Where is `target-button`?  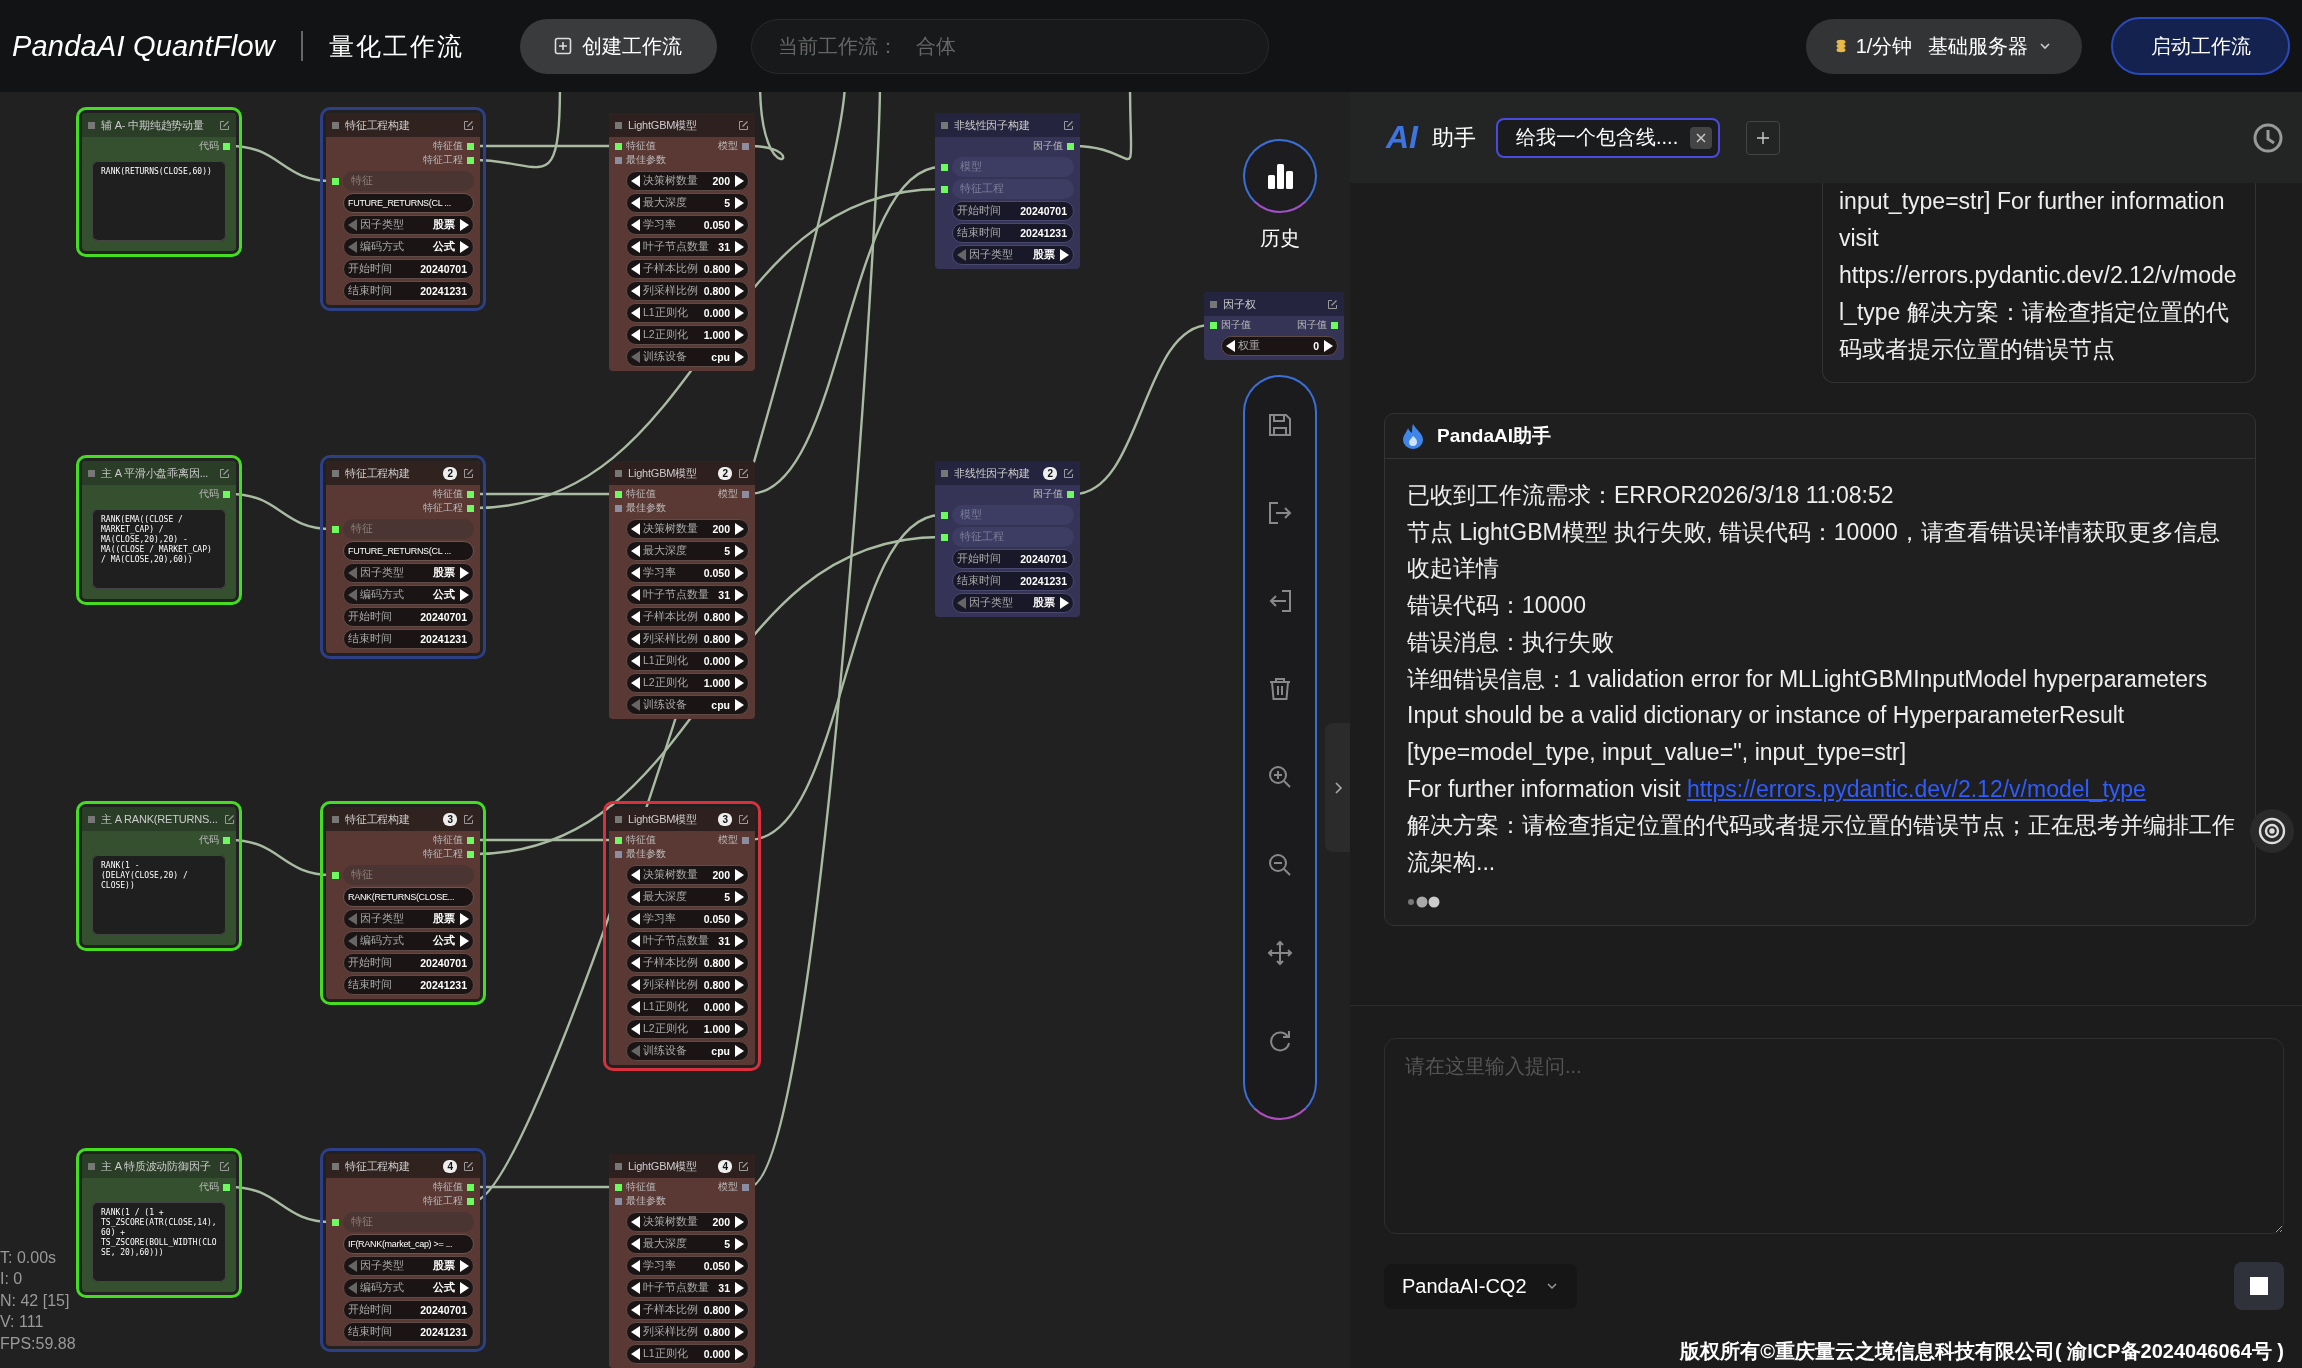 target-button is located at coordinates (2272, 831).